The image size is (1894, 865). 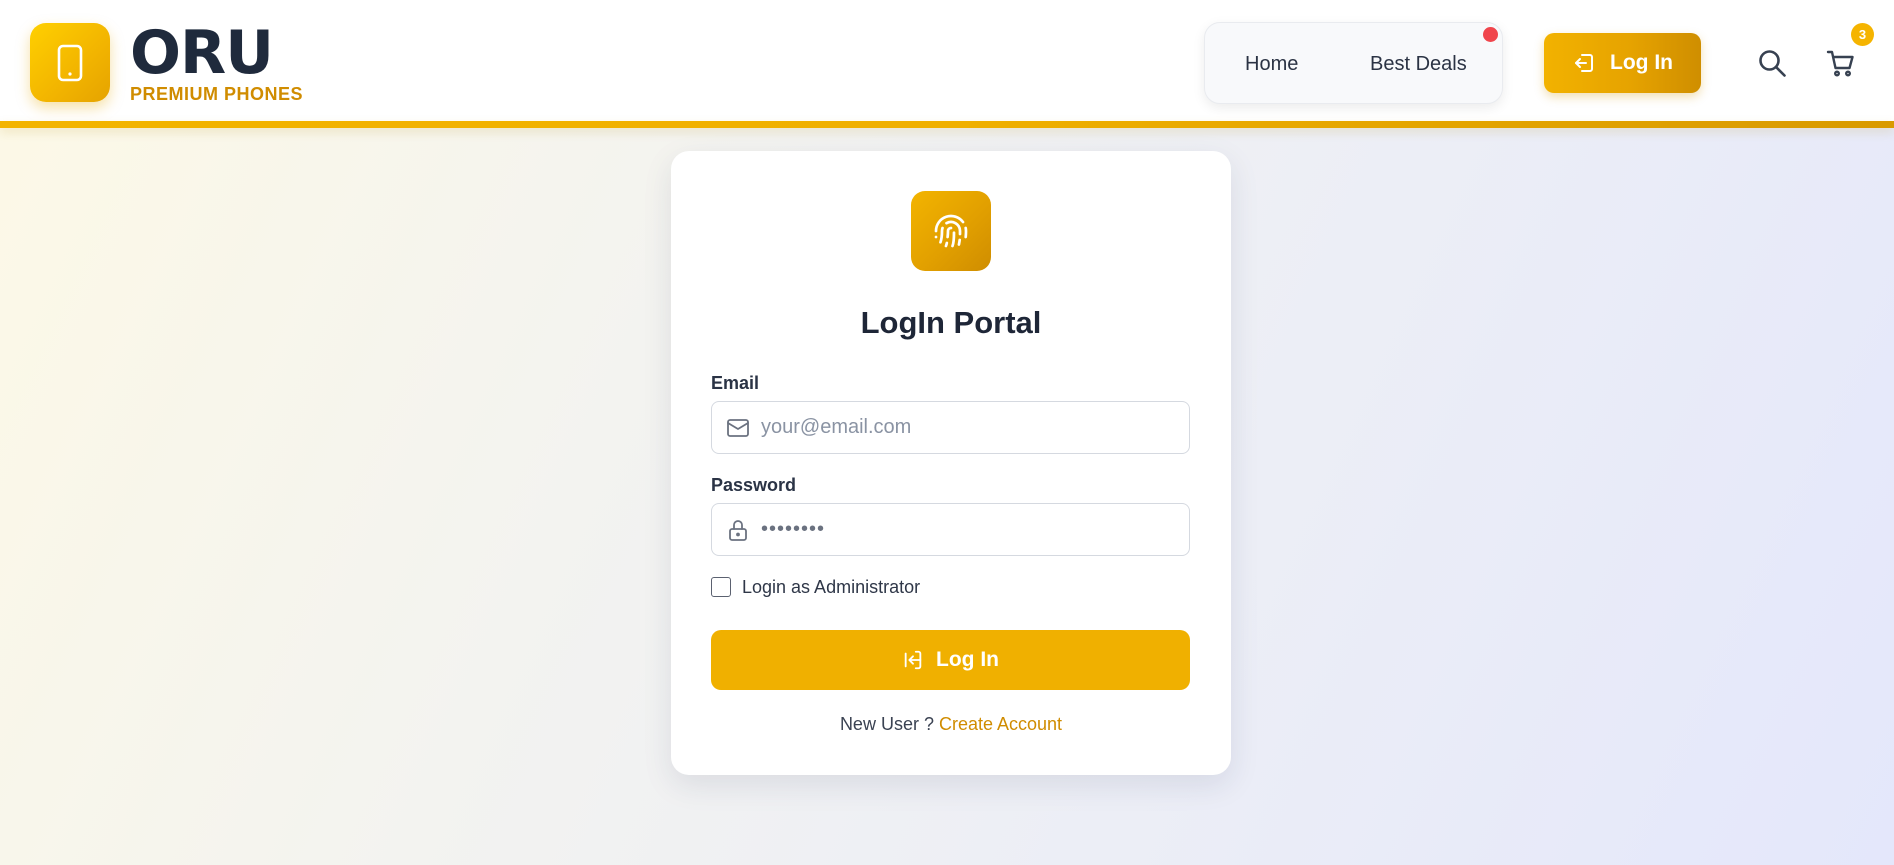 What do you see at coordinates (1862, 34) in the screenshot?
I see `cart-count-badge: 3` at bounding box center [1862, 34].